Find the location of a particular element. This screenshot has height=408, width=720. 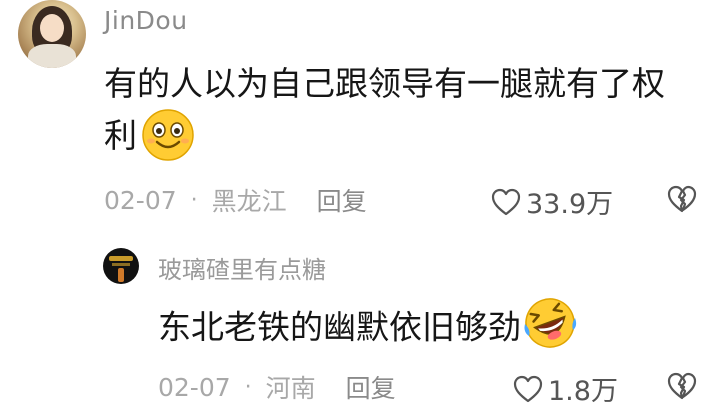

commenter-avatar is located at coordinates (52, 34).